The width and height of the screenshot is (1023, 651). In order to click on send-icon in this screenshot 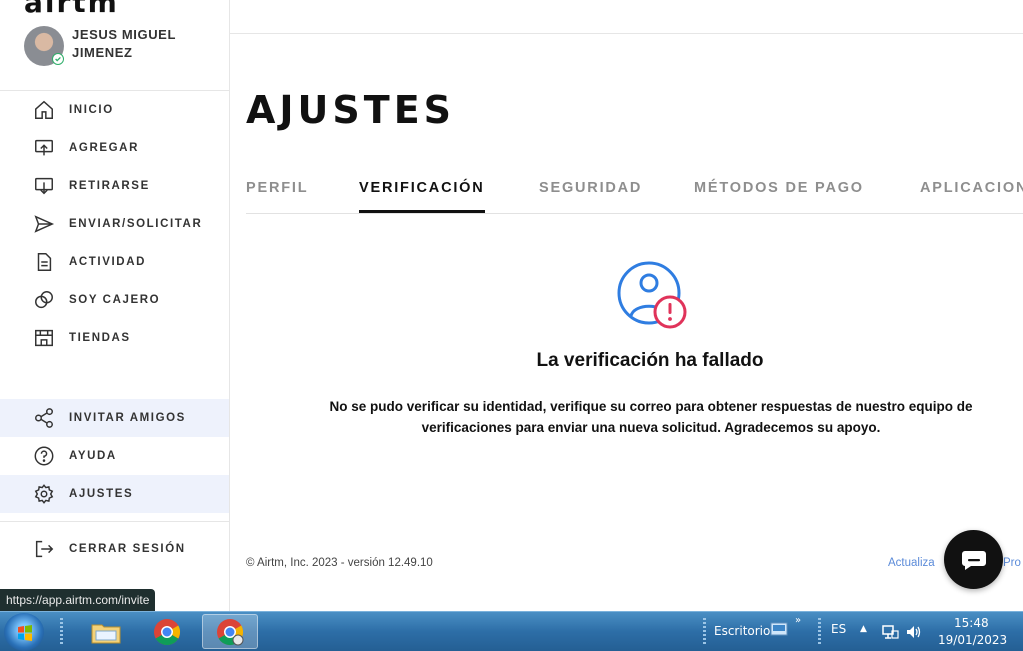, I will do `click(44, 224)`.